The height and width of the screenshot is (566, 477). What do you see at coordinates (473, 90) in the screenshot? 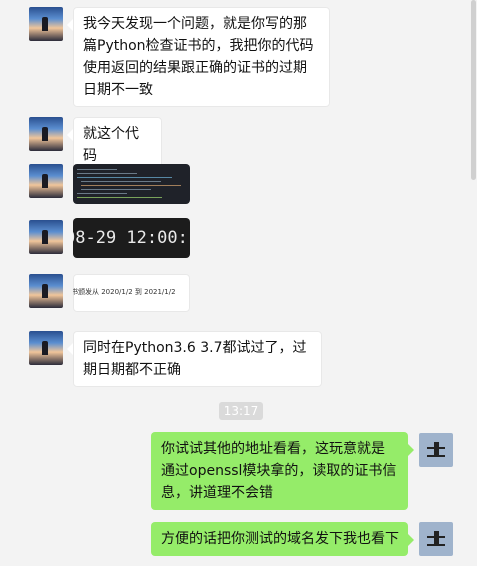
I see `scrollbar` at bounding box center [473, 90].